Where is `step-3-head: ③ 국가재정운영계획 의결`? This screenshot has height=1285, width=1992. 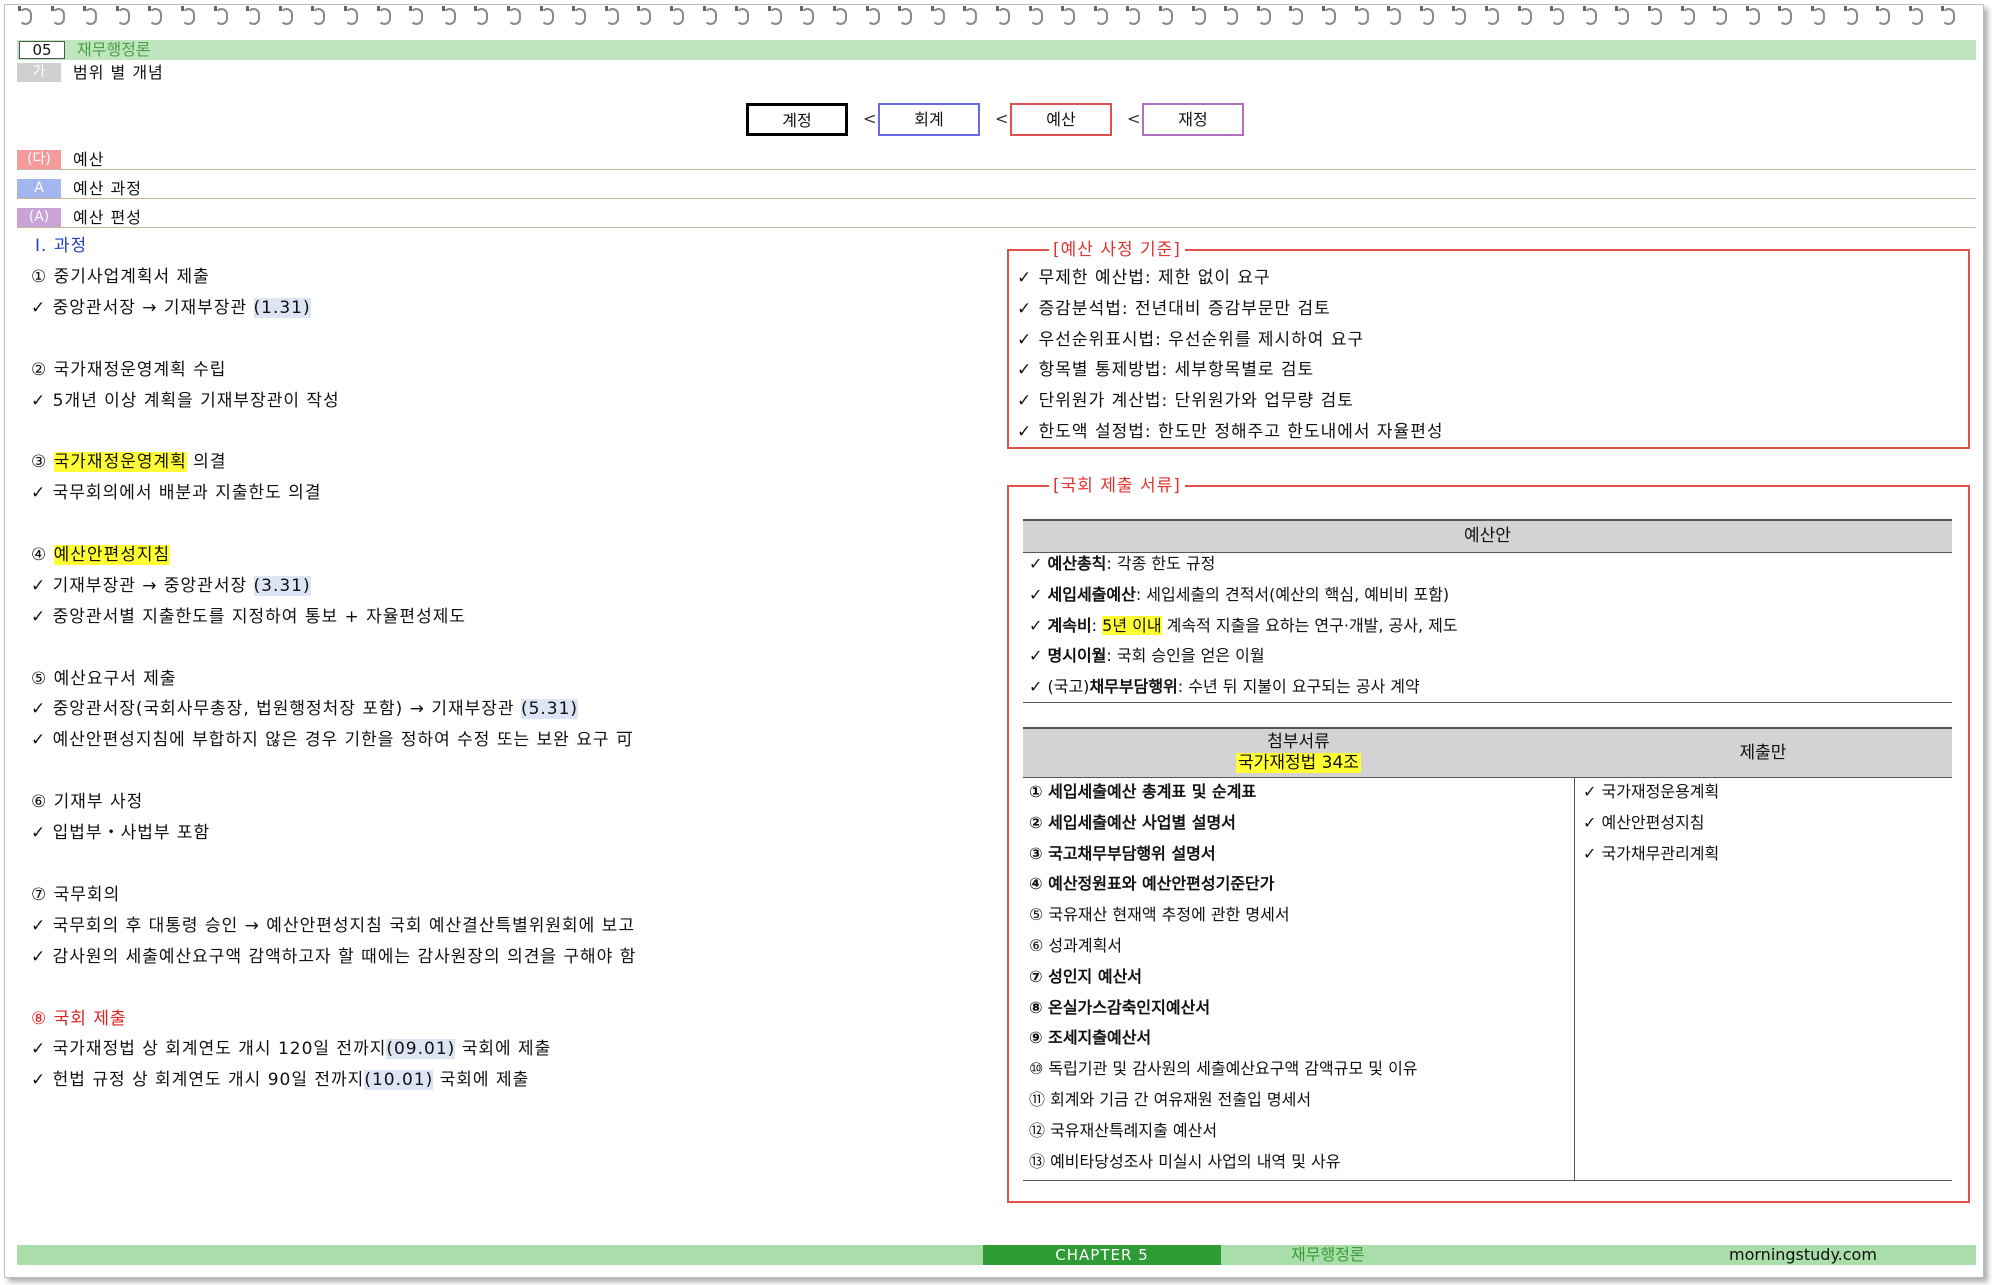
step-3-head: ③ 국가재정운영계획 의결 is located at coordinates (129, 462).